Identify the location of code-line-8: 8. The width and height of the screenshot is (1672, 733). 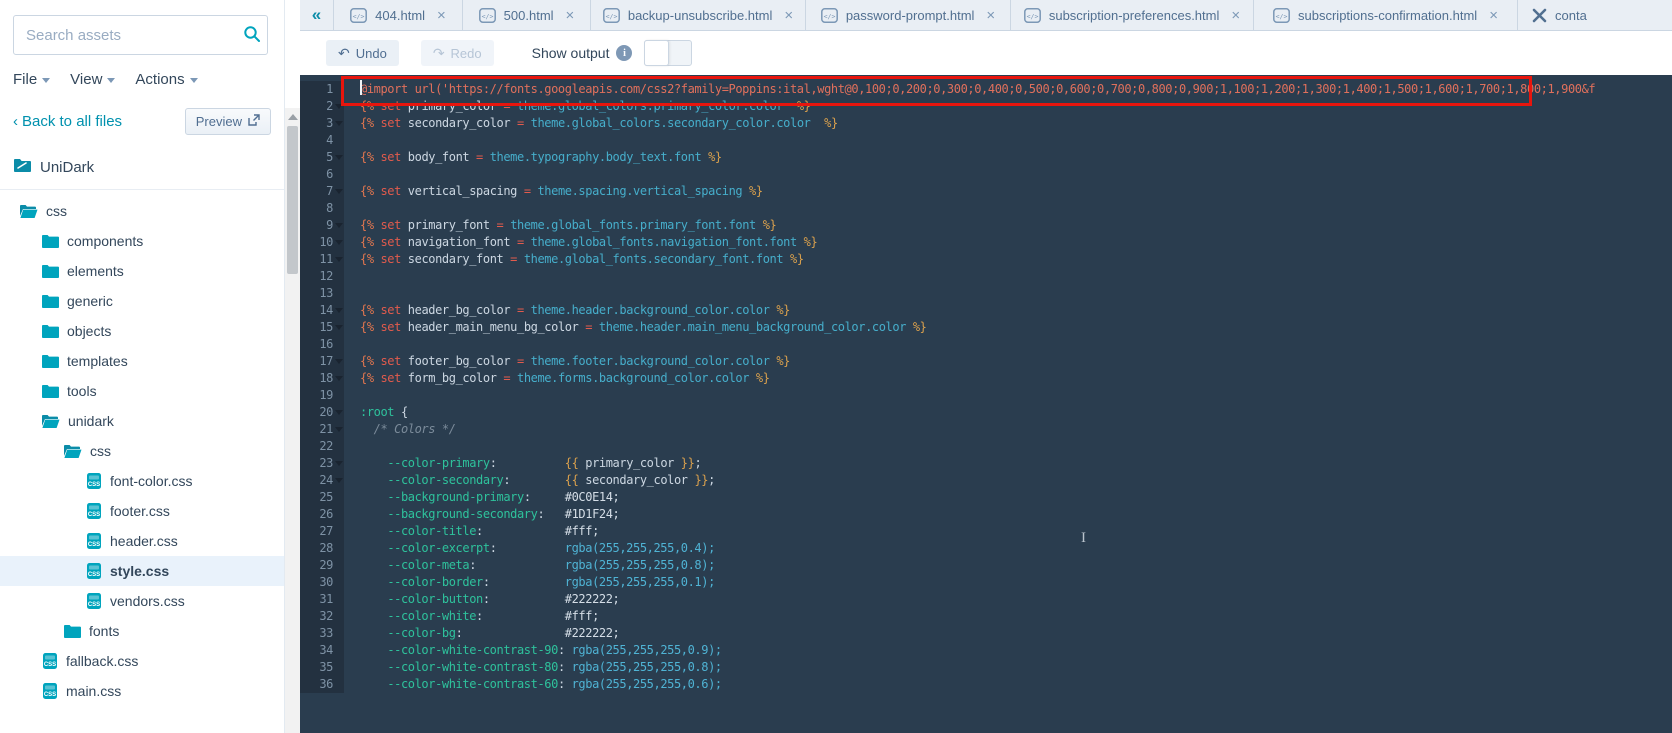
(986, 208).